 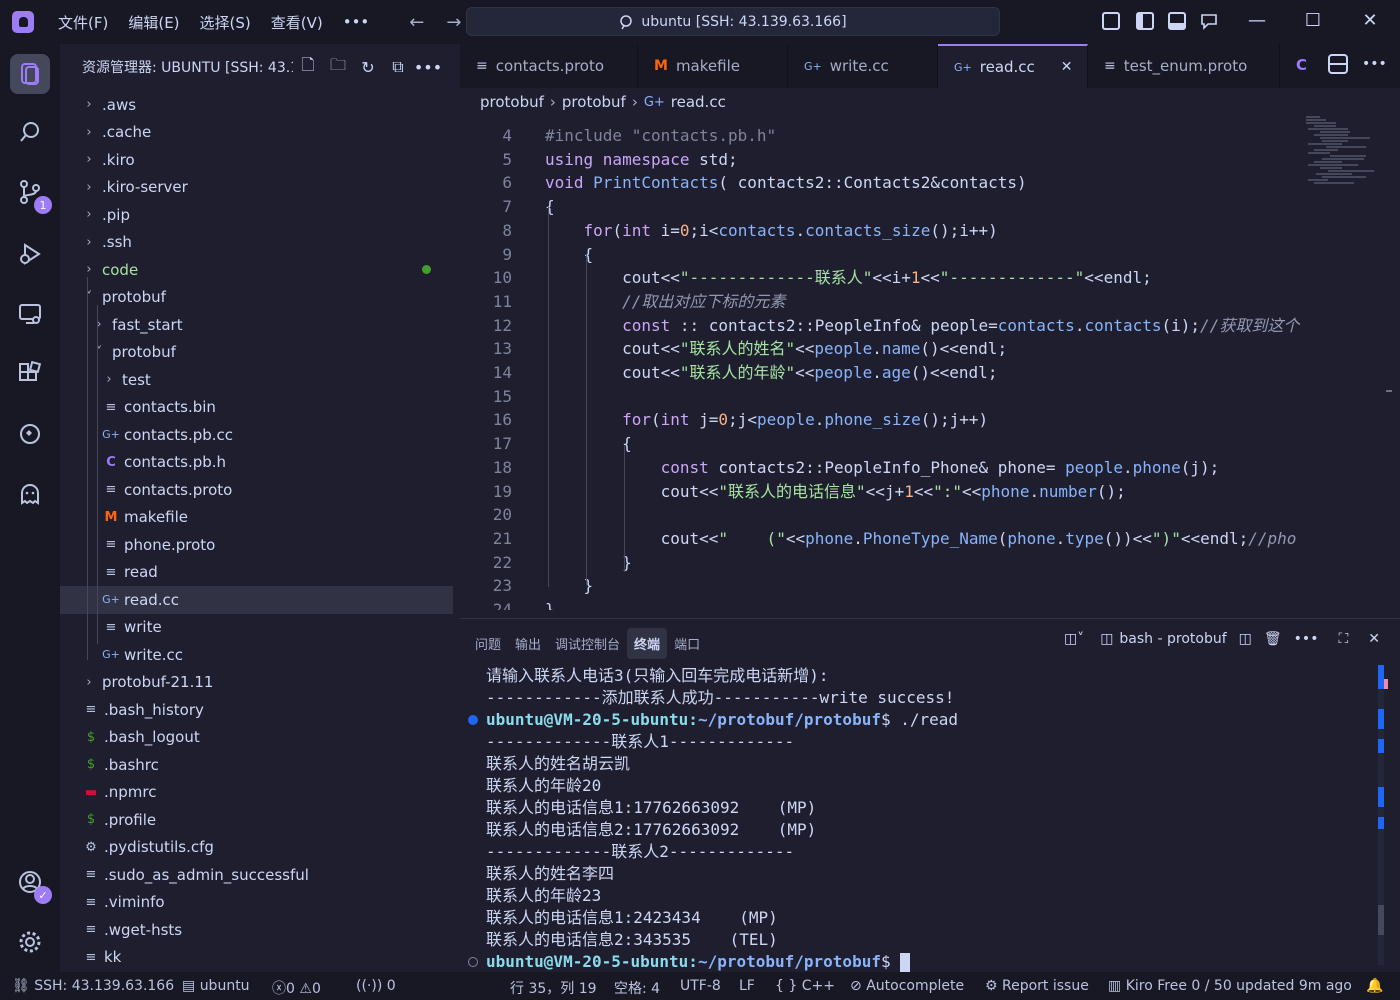 What do you see at coordinates (698, 102) in the screenshot?
I see `breadcrumb-item: read.cc` at bounding box center [698, 102].